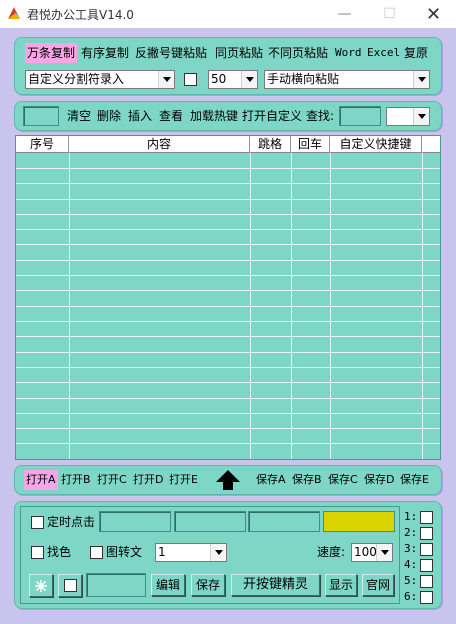  What do you see at coordinates (37, 552) in the screenshot?
I see `pick-color-checkbox` at bounding box center [37, 552].